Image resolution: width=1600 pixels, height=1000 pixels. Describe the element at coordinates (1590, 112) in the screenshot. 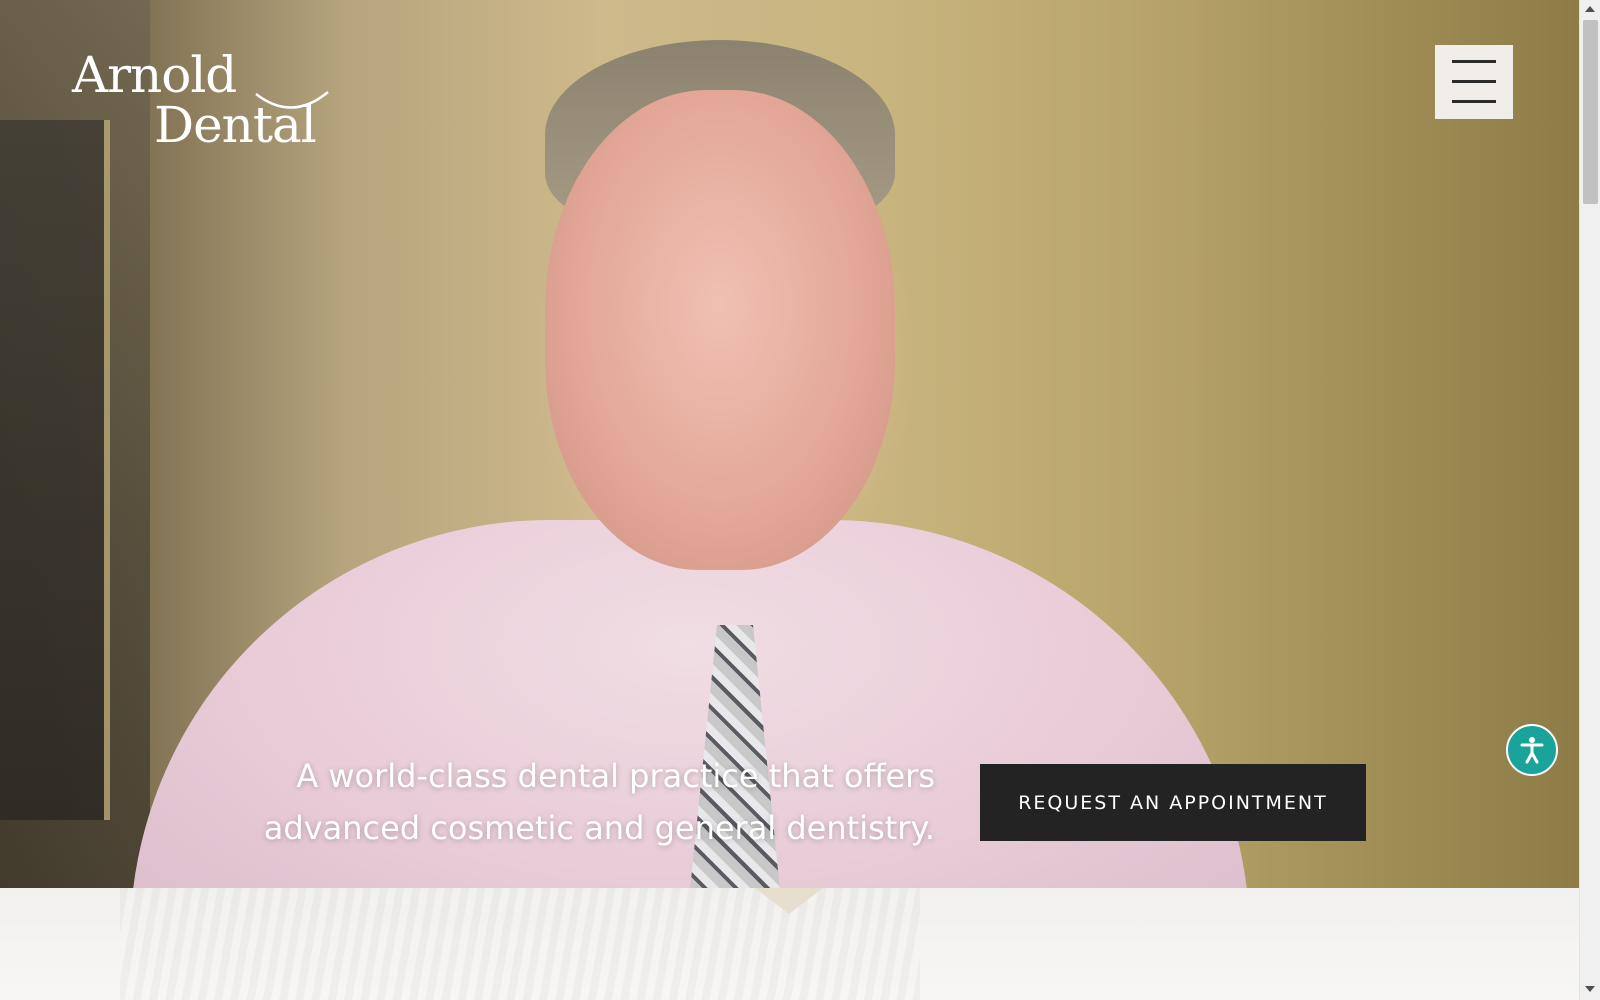

I see `scrollbar-thumb` at that location.